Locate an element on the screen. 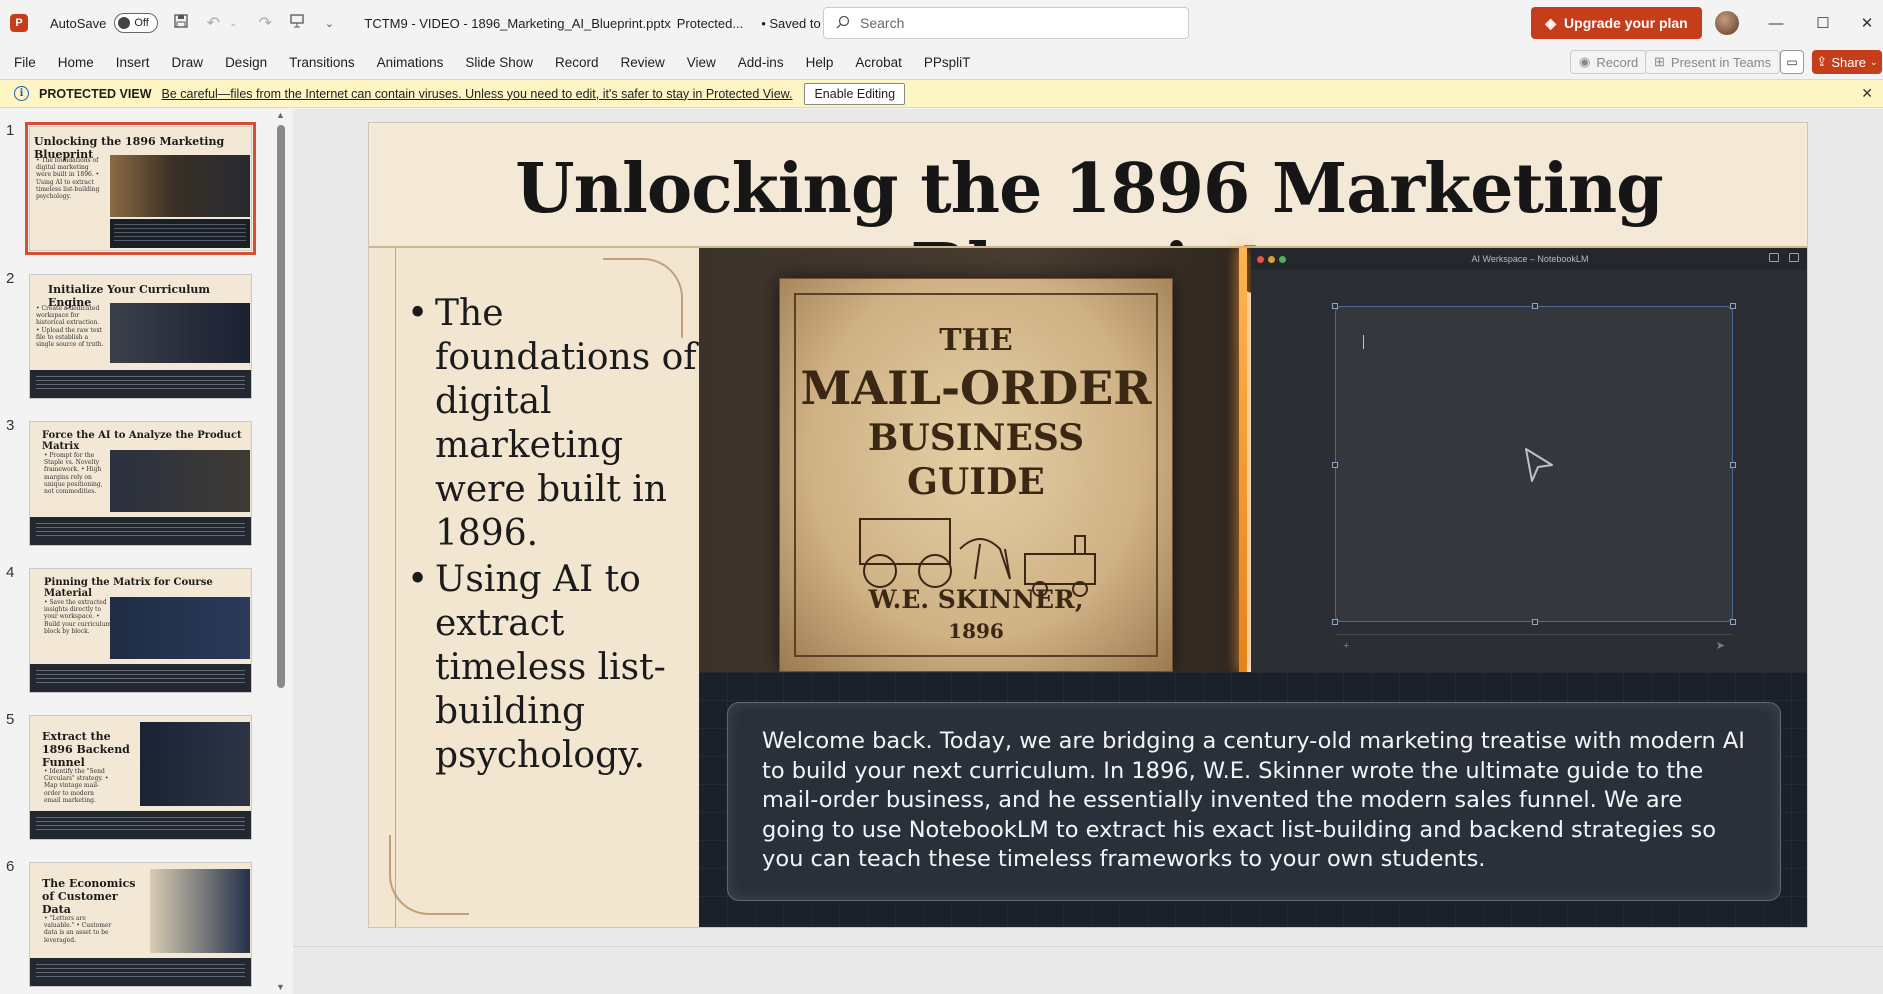 The height and width of the screenshot is (994, 1883). undo-icon: ↶ is located at coordinates (213, 23).